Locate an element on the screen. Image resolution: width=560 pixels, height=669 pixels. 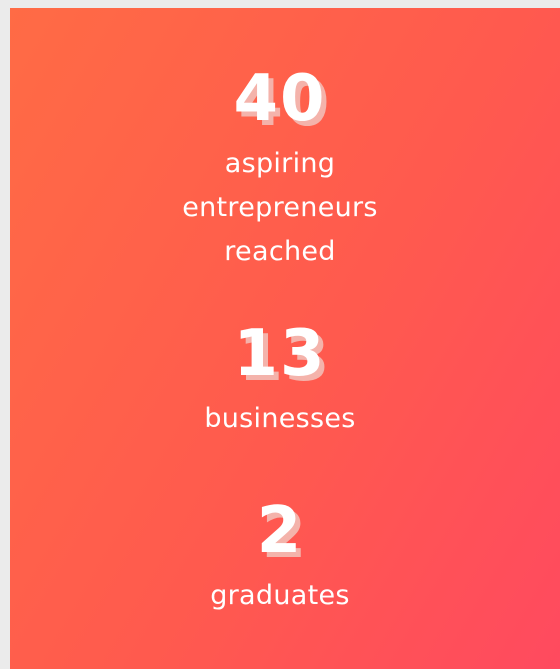
stat-number: 13 is located at coordinates (280, 354).